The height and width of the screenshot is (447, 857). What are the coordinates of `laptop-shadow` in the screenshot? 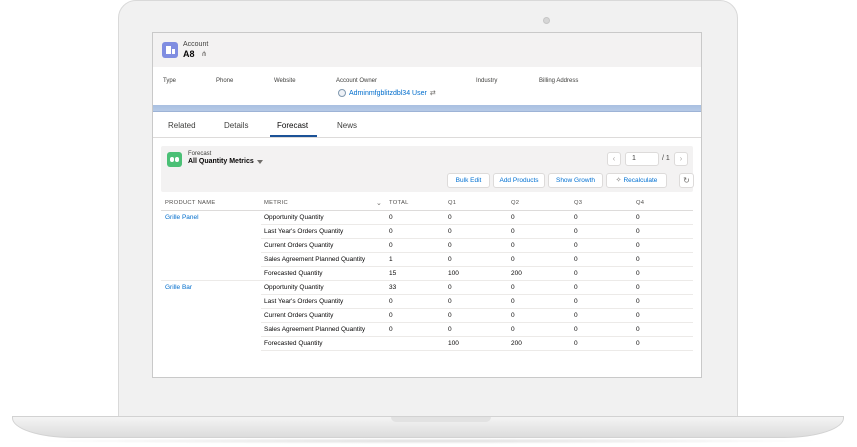 It's located at (428, 441).